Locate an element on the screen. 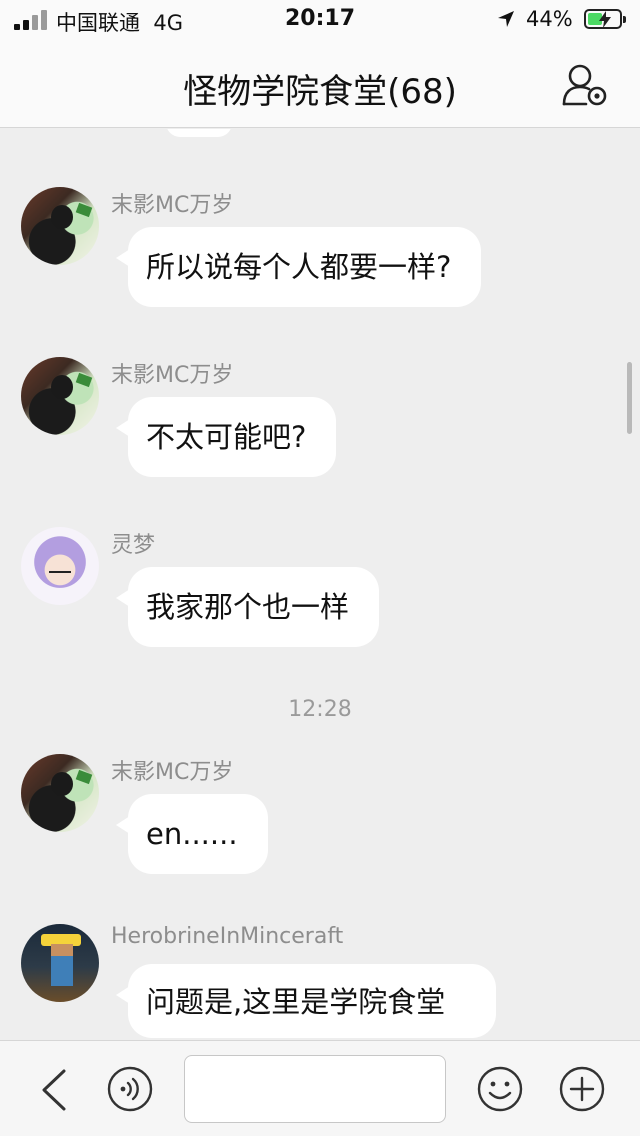 This screenshot has width=640, height=1136. message-bubble: 我家那个也一样 is located at coordinates (247, 607).